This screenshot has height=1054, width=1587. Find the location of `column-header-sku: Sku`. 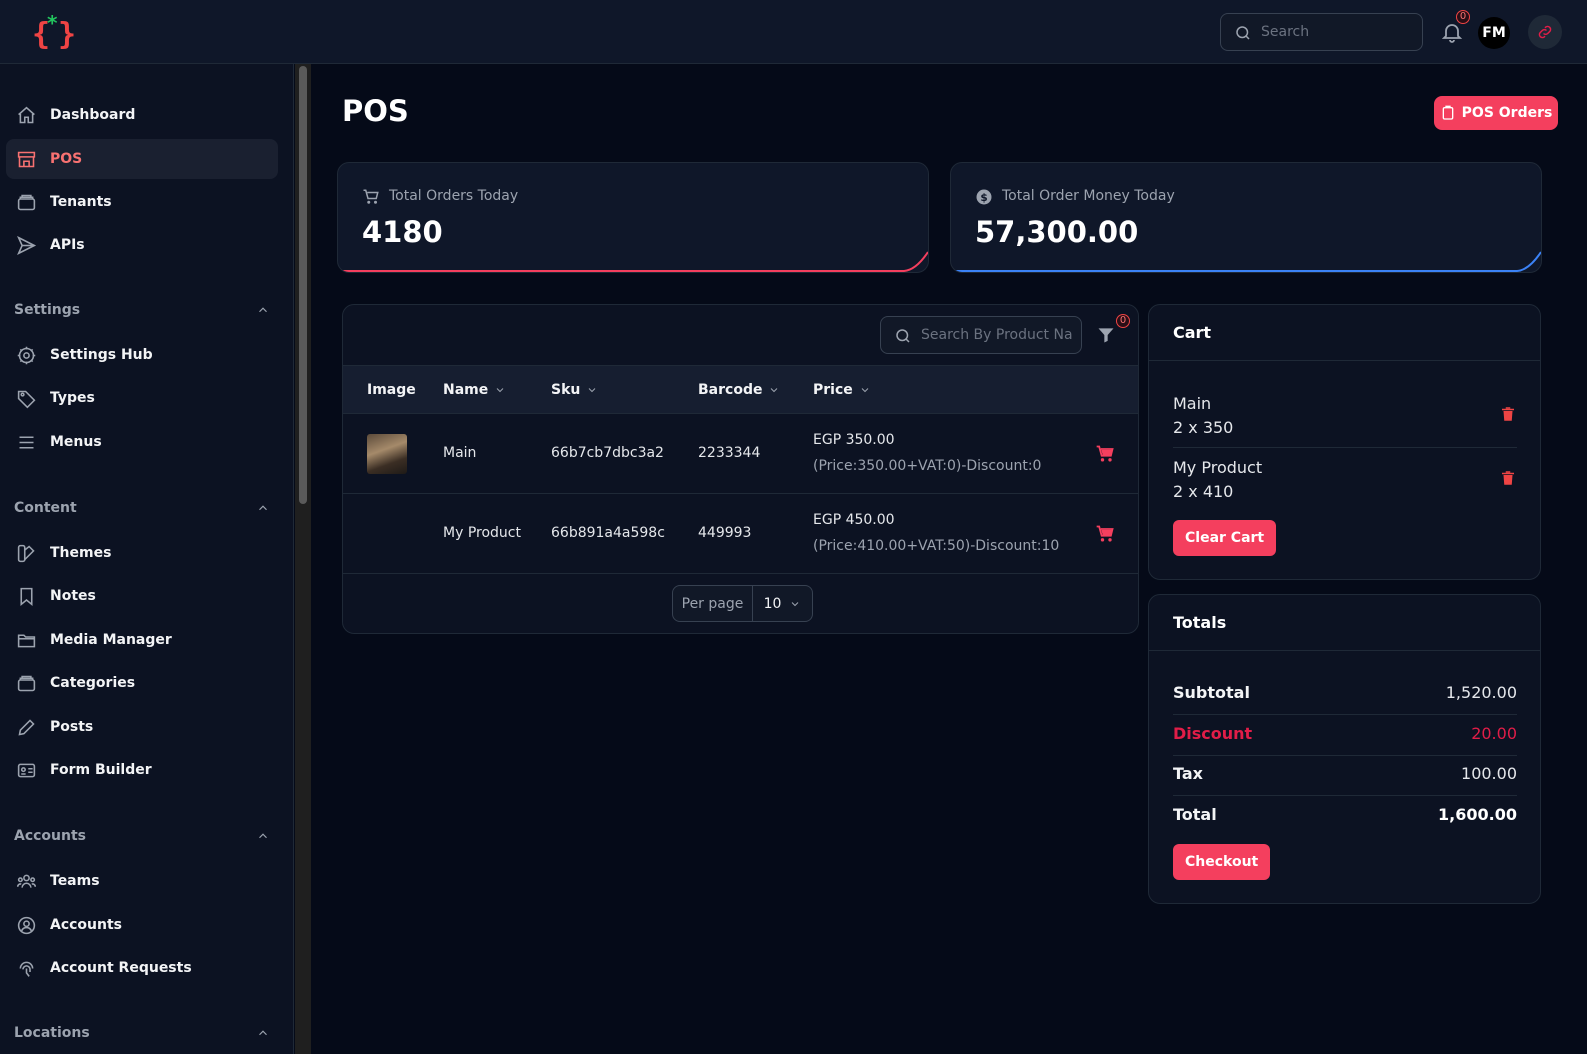

column-header-sku: Sku is located at coordinates (574, 390).